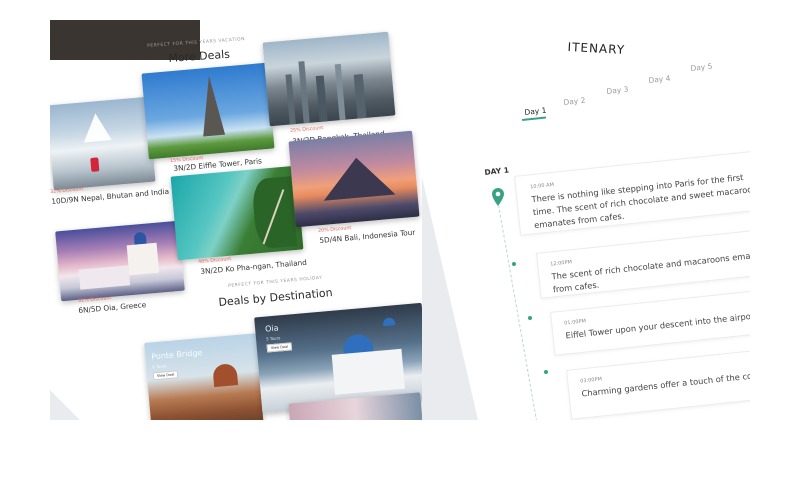 This screenshot has width=798, height=498. What do you see at coordinates (534, 118) in the screenshot?
I see `active-tab-underline` at bounding box center [534, 118].